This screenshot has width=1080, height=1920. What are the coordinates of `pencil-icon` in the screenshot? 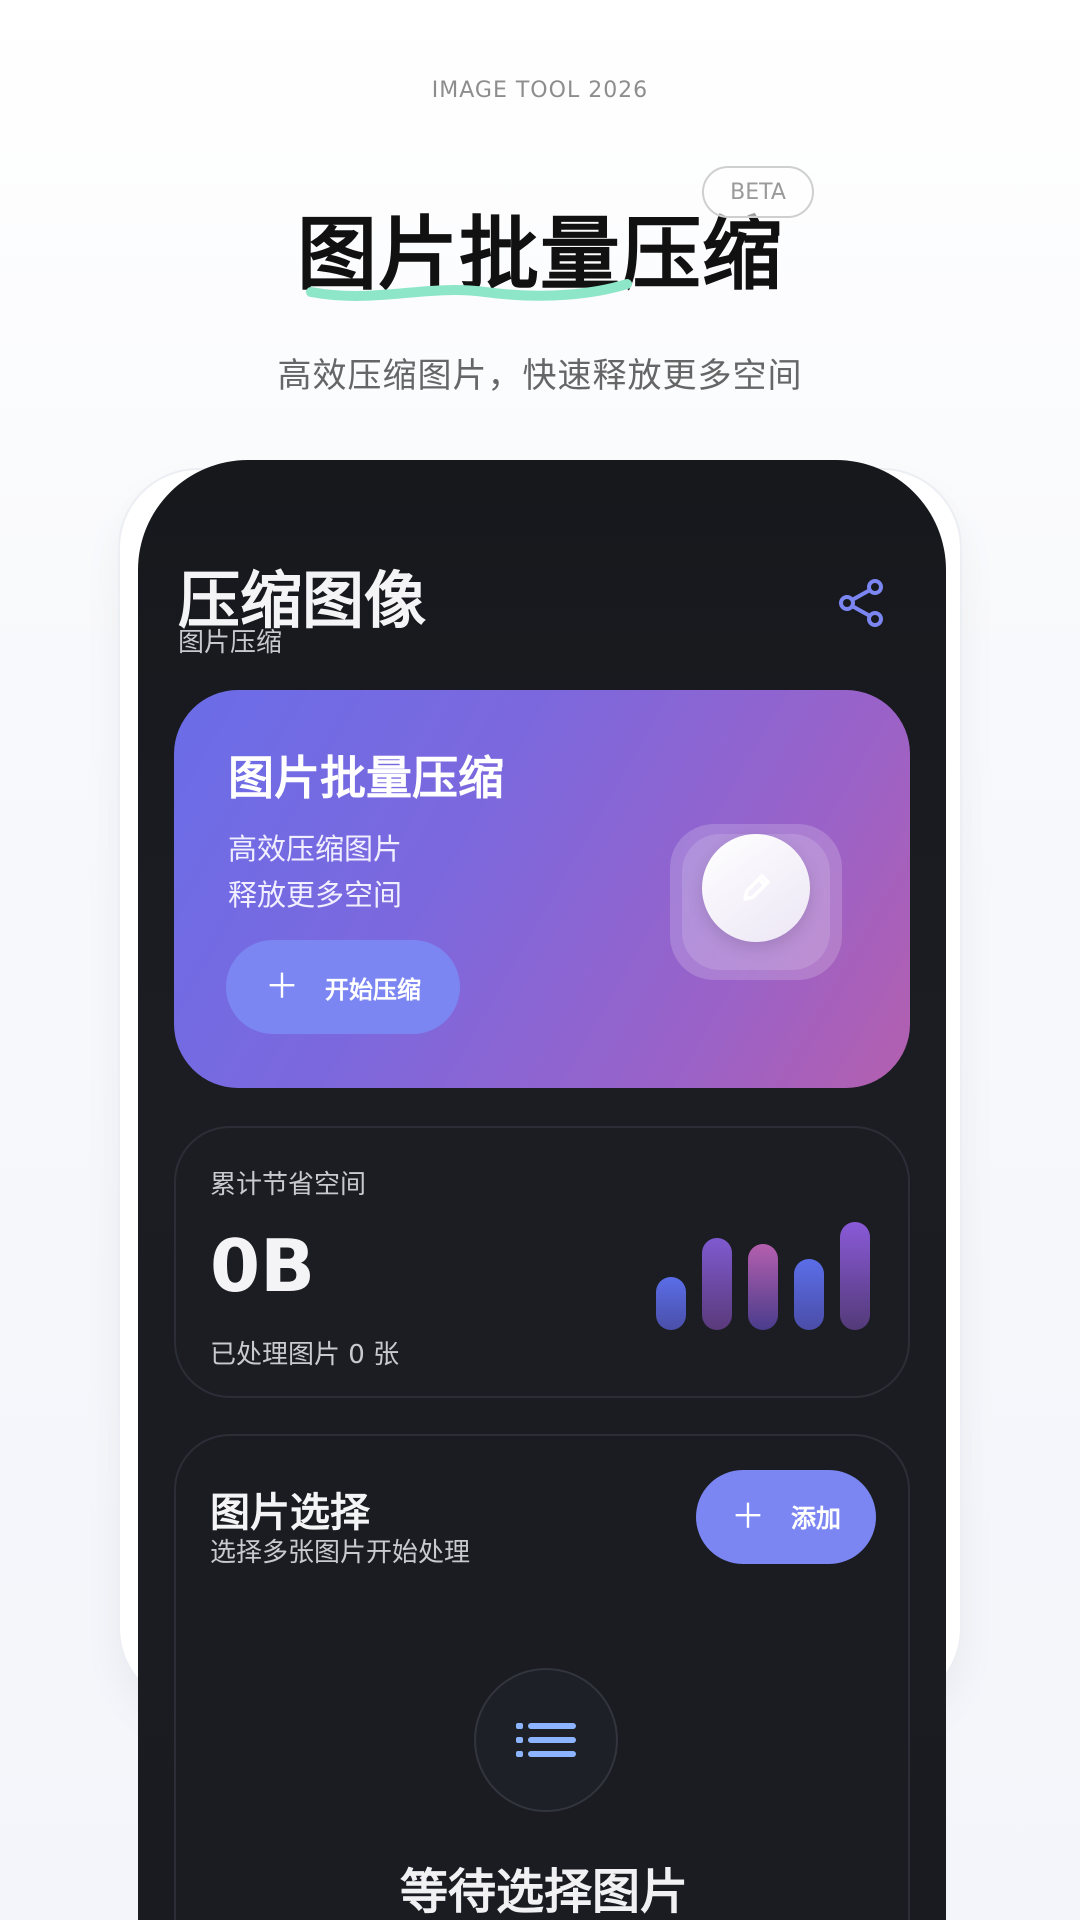 It's located at (756, 887).